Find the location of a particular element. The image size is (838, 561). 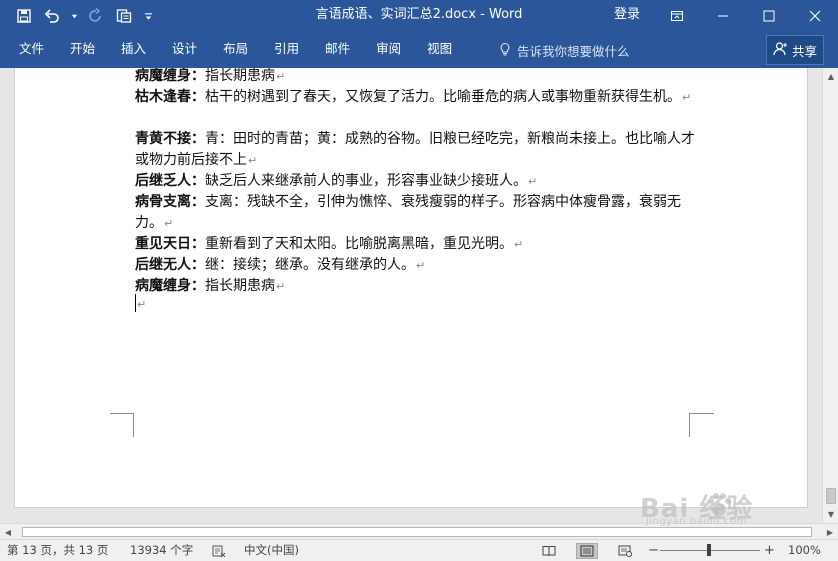

zoom-out-button: − is located at coordinates (653, 550).